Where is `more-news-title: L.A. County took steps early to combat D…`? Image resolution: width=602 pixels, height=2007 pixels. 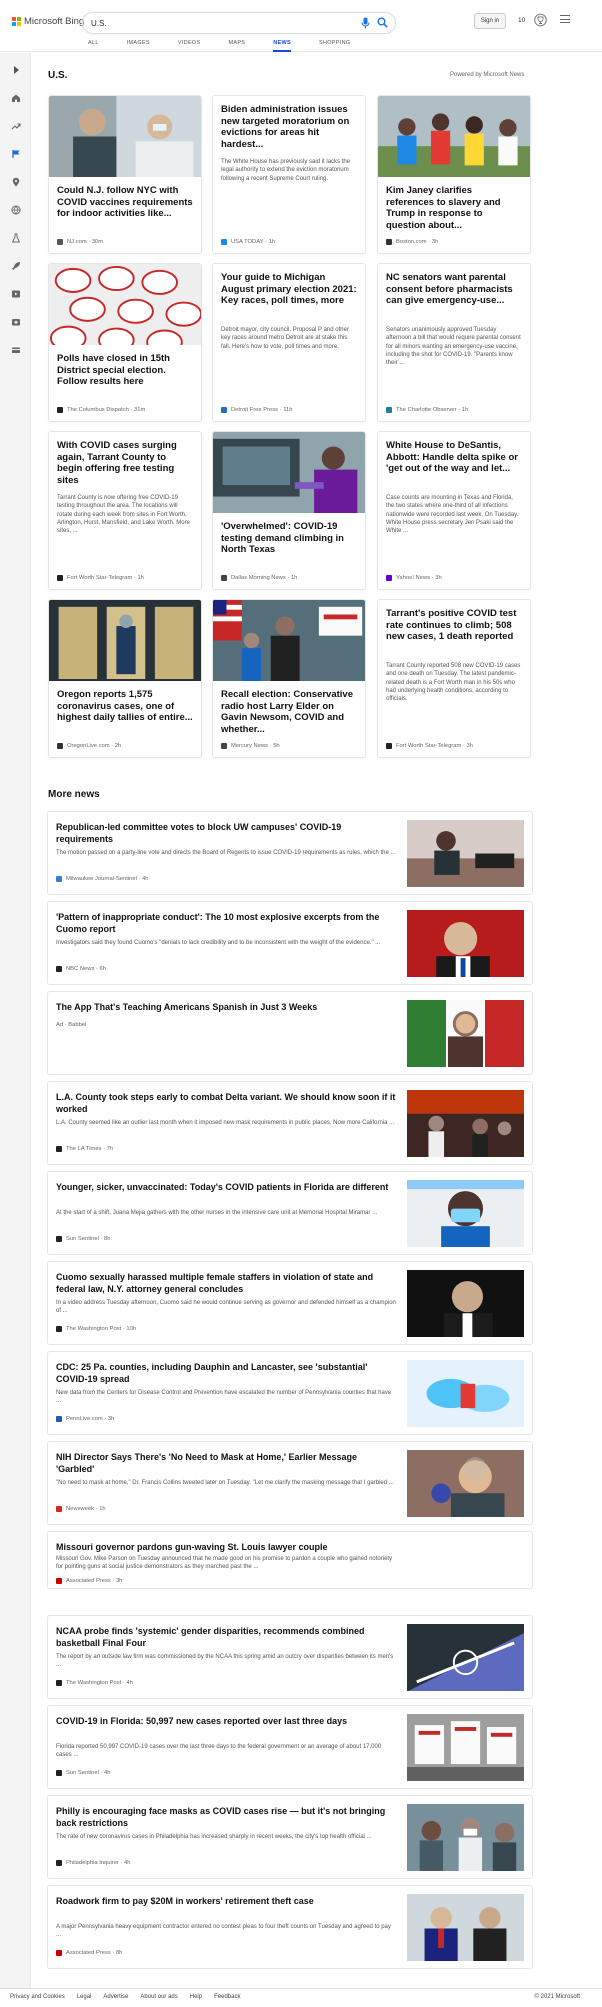 more-news-title: L.A. County took steps early to combat D… is located at coordinates (226, 1103).